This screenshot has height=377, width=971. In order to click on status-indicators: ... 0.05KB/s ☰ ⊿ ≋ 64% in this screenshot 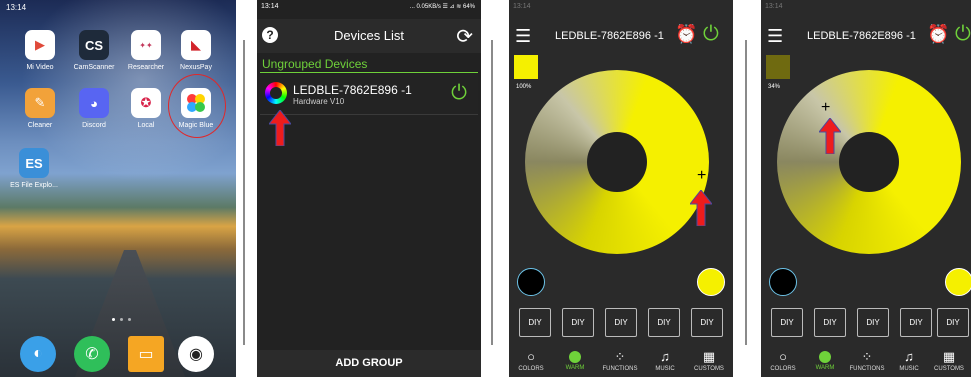, I will do `click(442, 7)`.